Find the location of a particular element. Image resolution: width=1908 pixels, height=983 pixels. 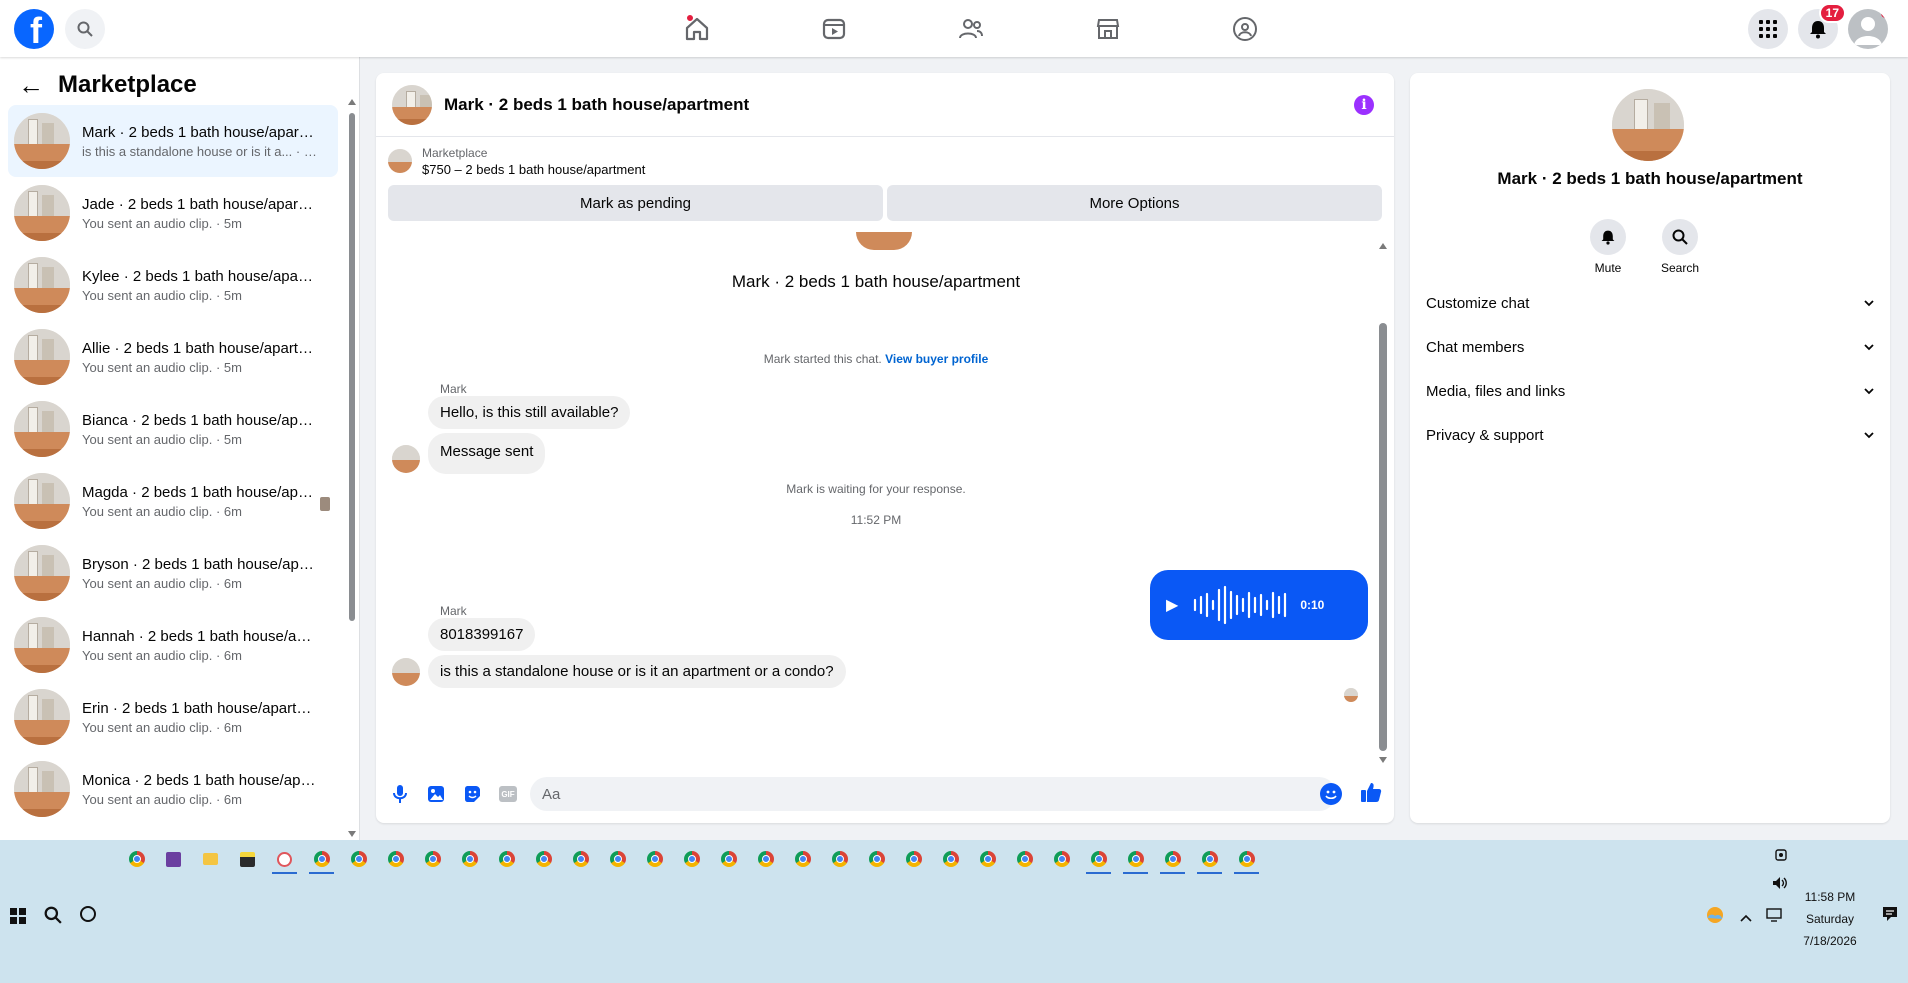

sticker-icon is located at coordinates (472, 794).